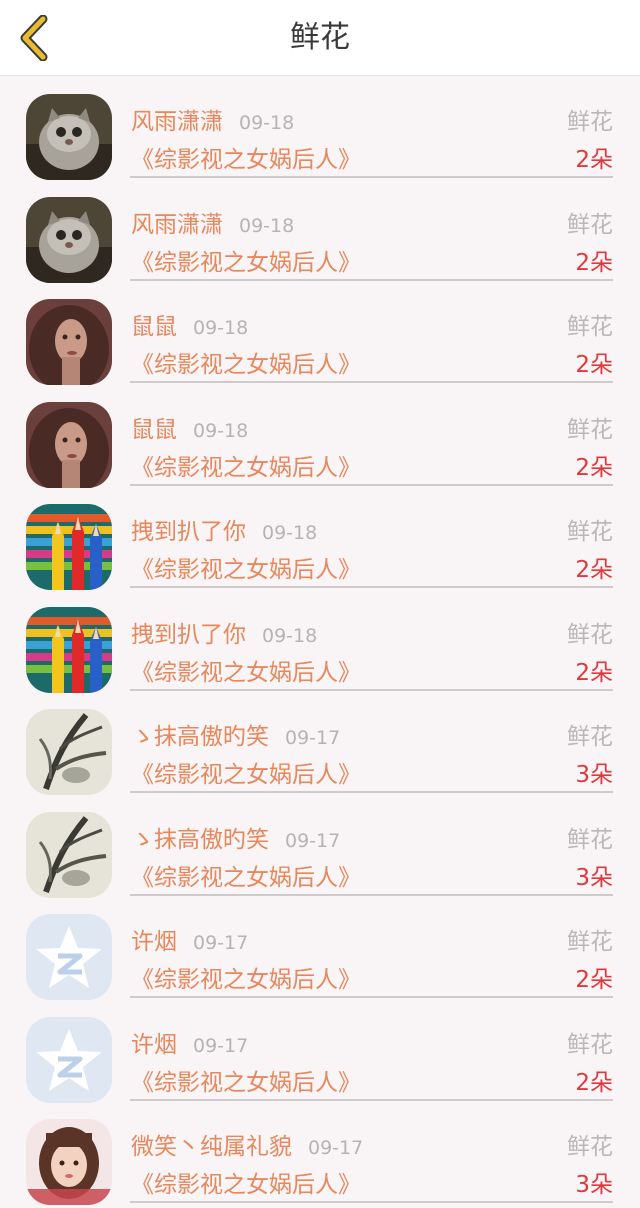  What do you see at coordinates (211, 1147) in the screenshot?
I see `user-name: 微笑丶纯属礼貌` at bounding box center [211, 1147].